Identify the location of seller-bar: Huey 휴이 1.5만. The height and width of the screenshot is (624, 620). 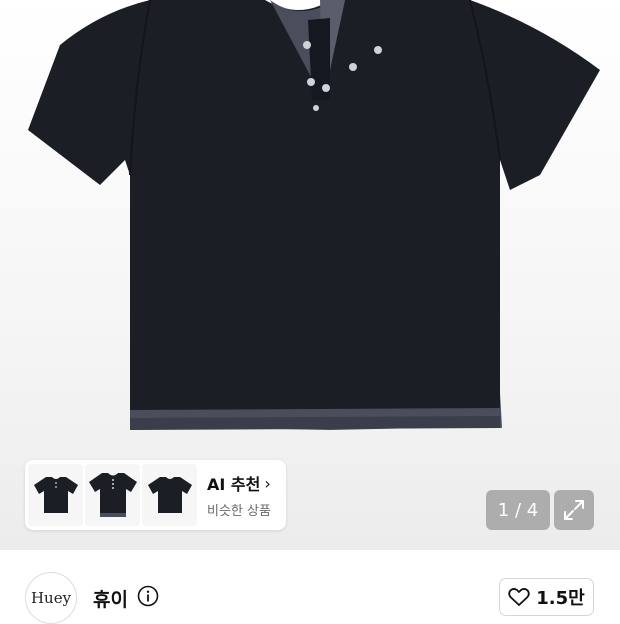
(310, 587).